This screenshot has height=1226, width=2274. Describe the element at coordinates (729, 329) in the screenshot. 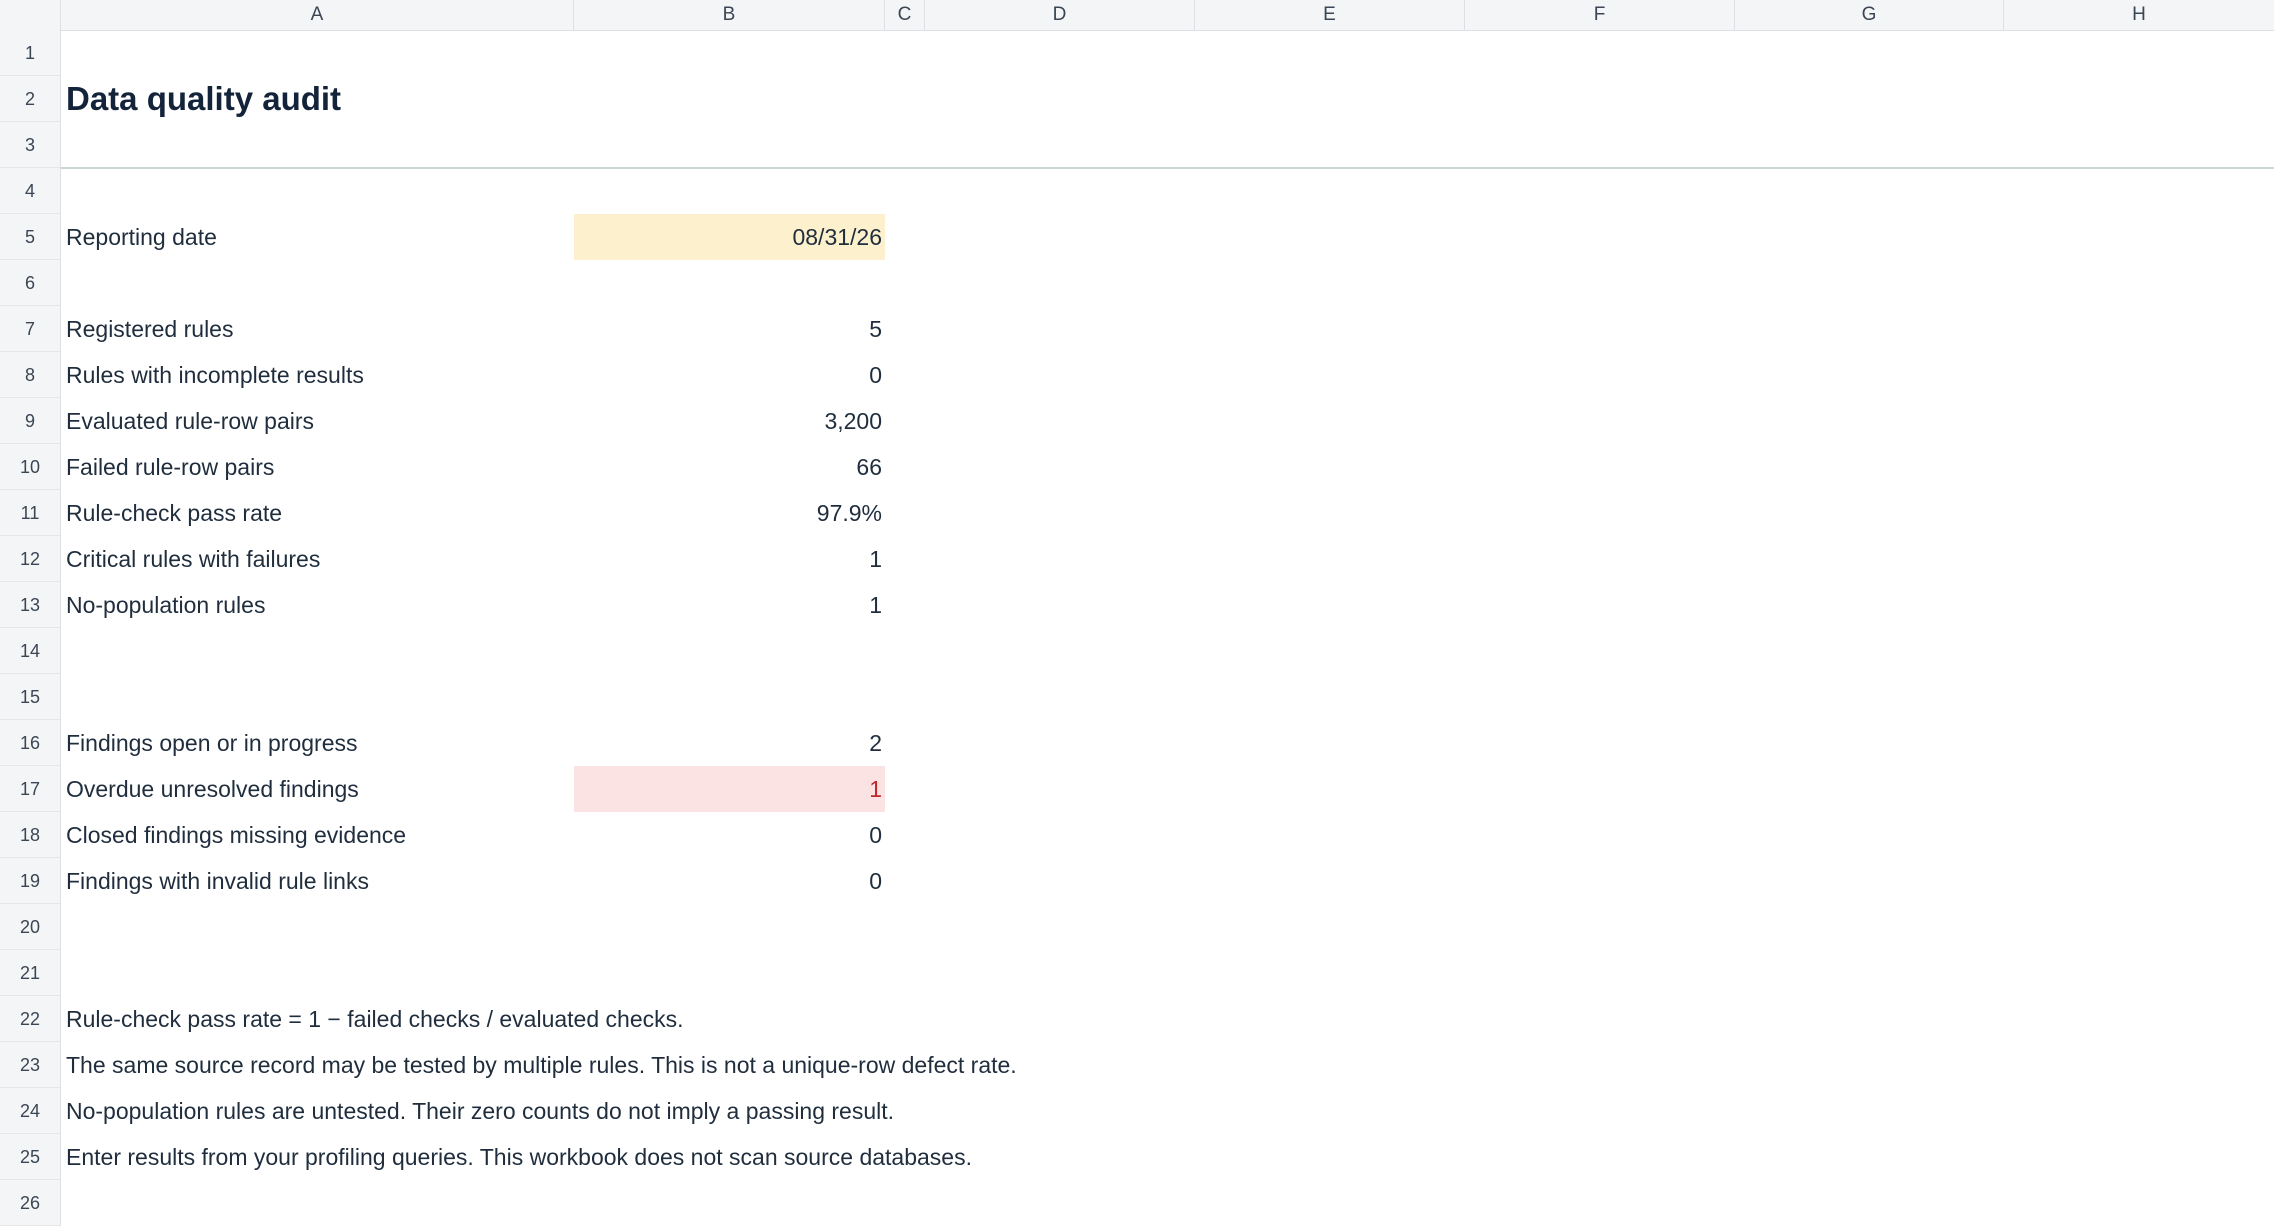

I see `rule-metric-value: 5` at that location.